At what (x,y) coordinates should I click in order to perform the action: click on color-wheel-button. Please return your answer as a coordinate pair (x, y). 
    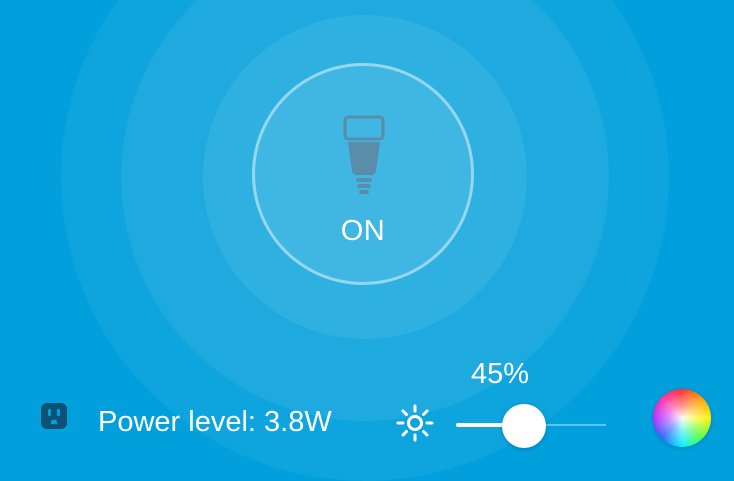
    Looking at the image, I should click on (682, 418).